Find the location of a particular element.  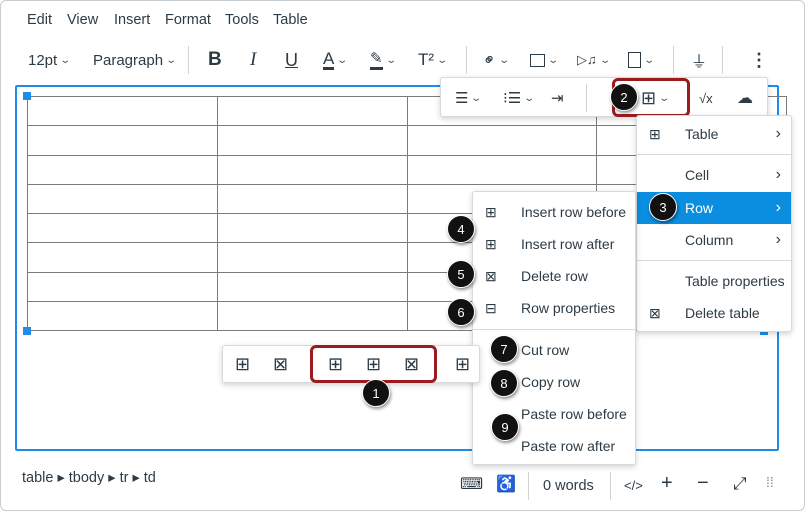

zoom-in-button: + is located at coordinates (667, 483).